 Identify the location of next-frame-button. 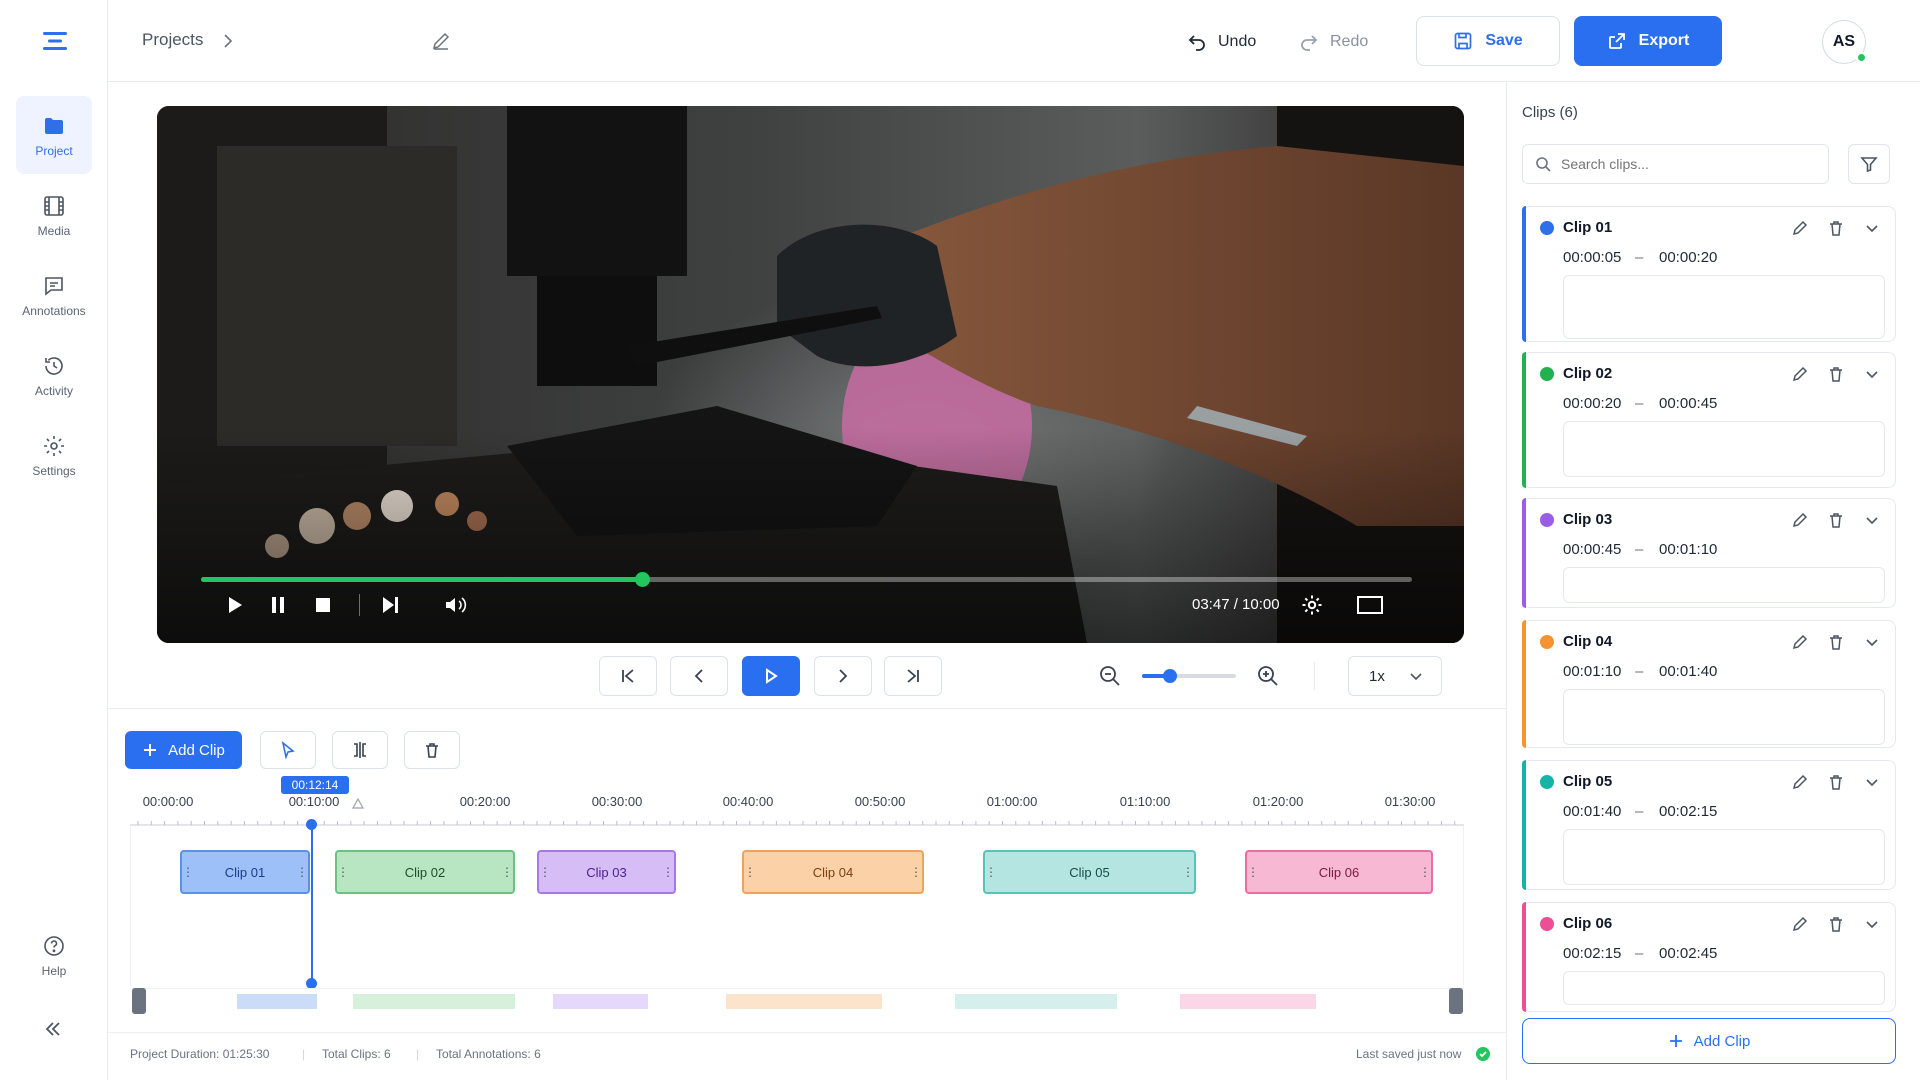
(843, 676).